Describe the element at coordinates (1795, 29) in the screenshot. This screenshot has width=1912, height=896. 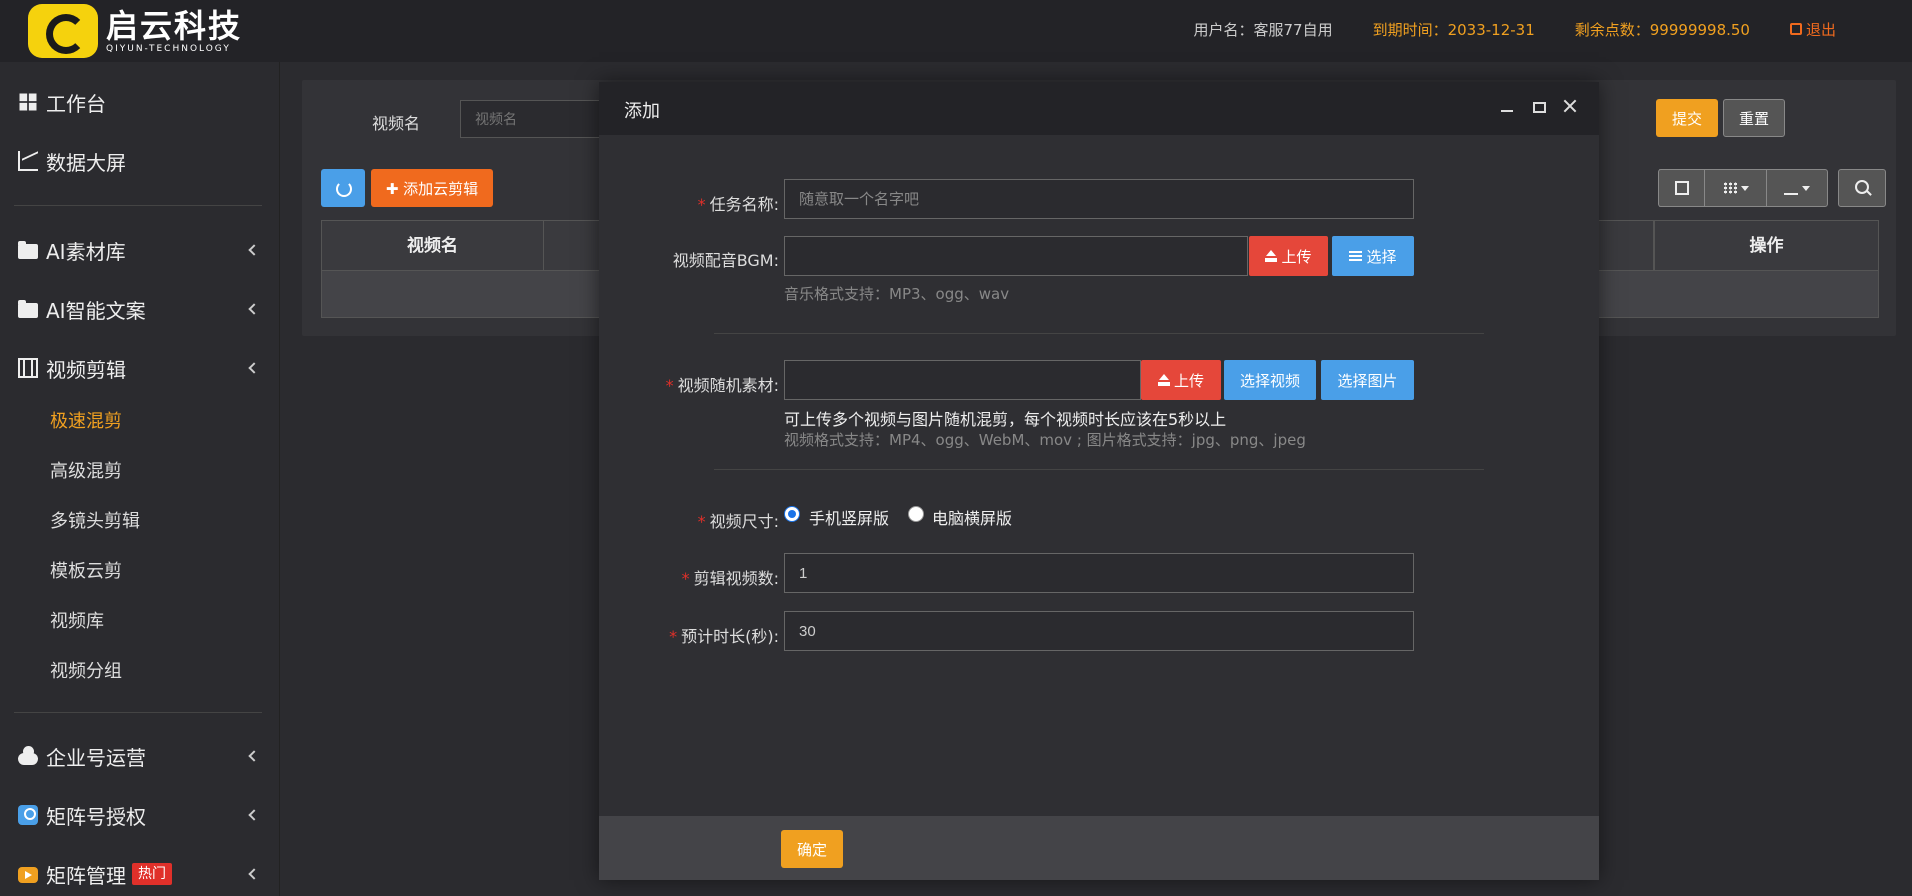
I see `sign-out-icon` at that location.